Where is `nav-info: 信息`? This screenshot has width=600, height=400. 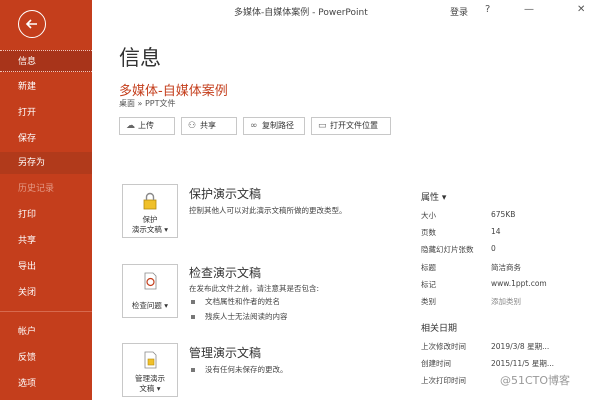
nav-info: 信息 is located at coordinates (46, 61).